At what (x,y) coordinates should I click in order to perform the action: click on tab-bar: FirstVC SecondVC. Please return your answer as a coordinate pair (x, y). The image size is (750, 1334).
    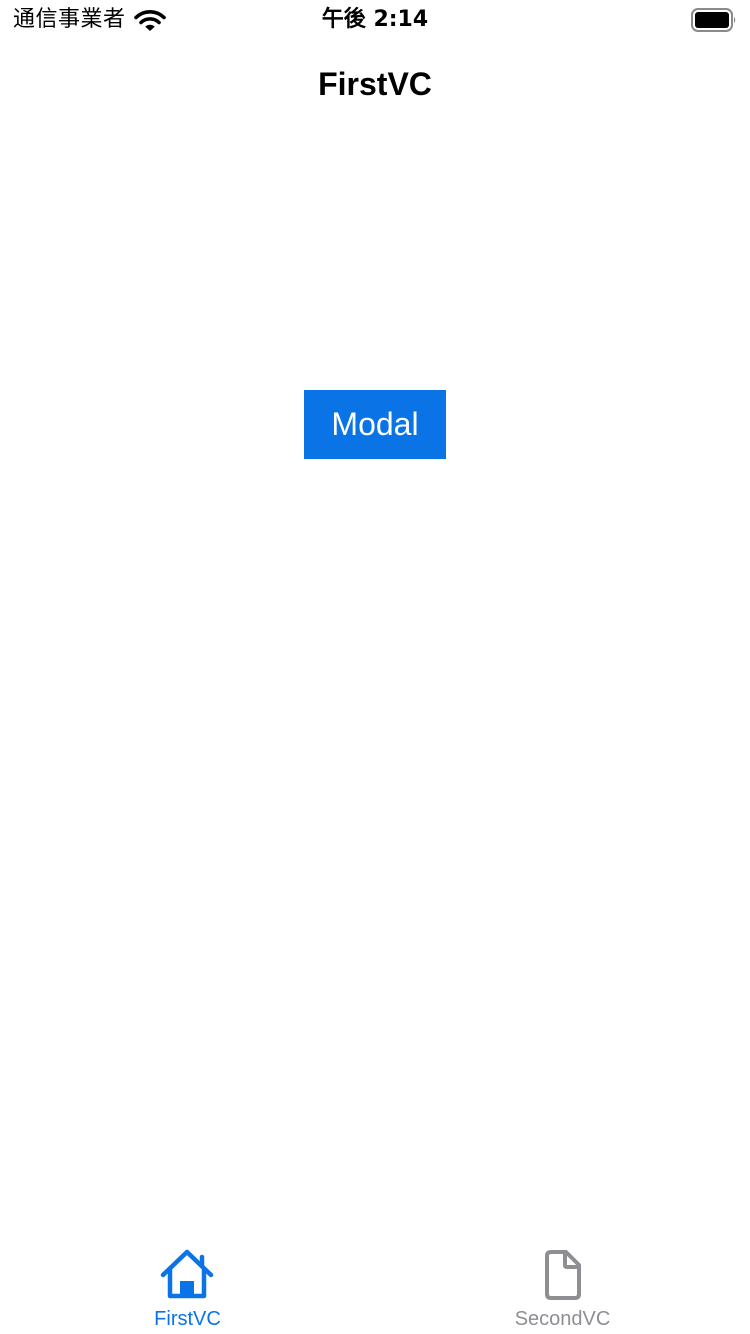
    Looking at the image, I should click on (375, 1283).